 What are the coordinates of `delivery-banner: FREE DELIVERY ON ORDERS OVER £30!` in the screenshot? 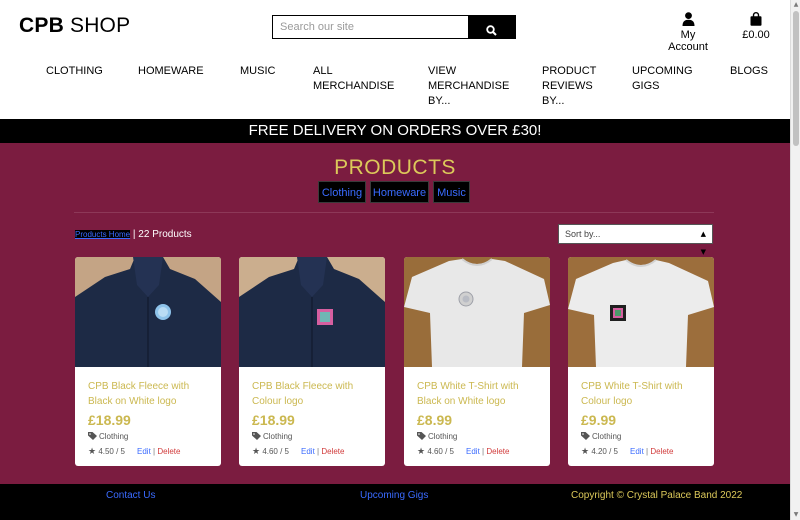 It's located at (395, 131).